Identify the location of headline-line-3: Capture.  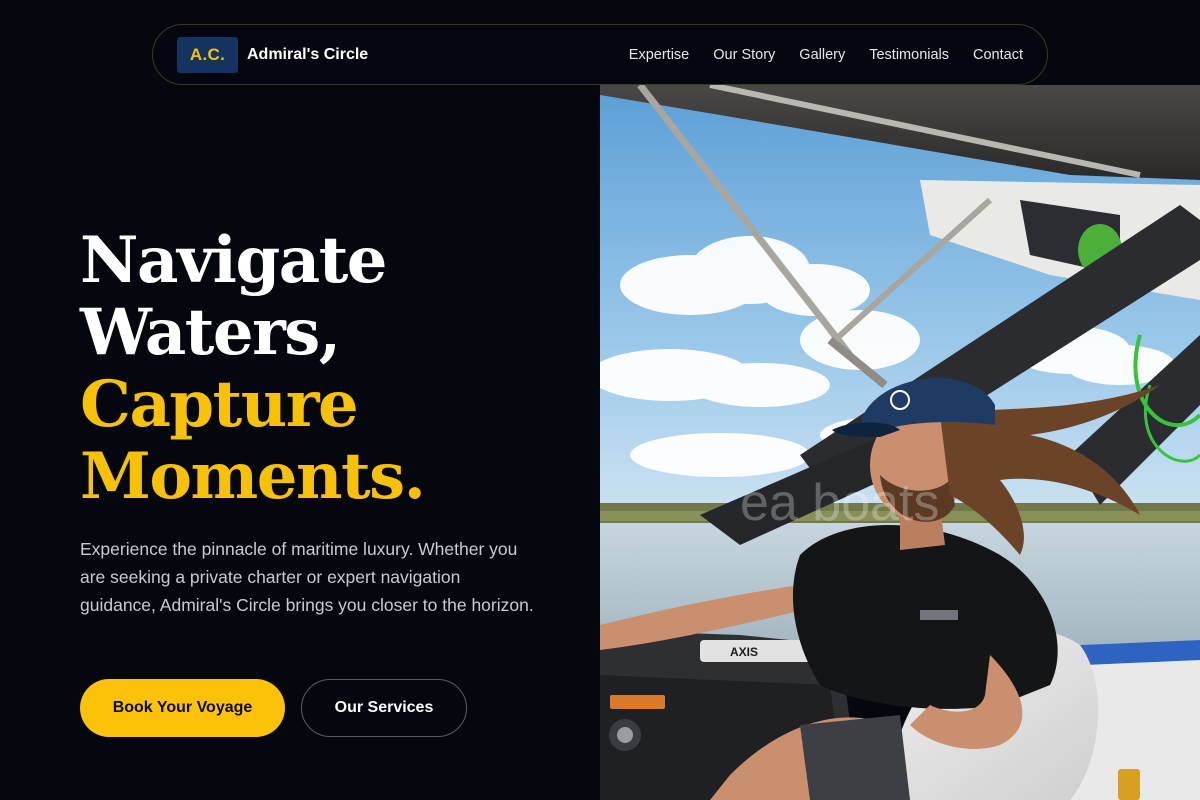
(219, 404).